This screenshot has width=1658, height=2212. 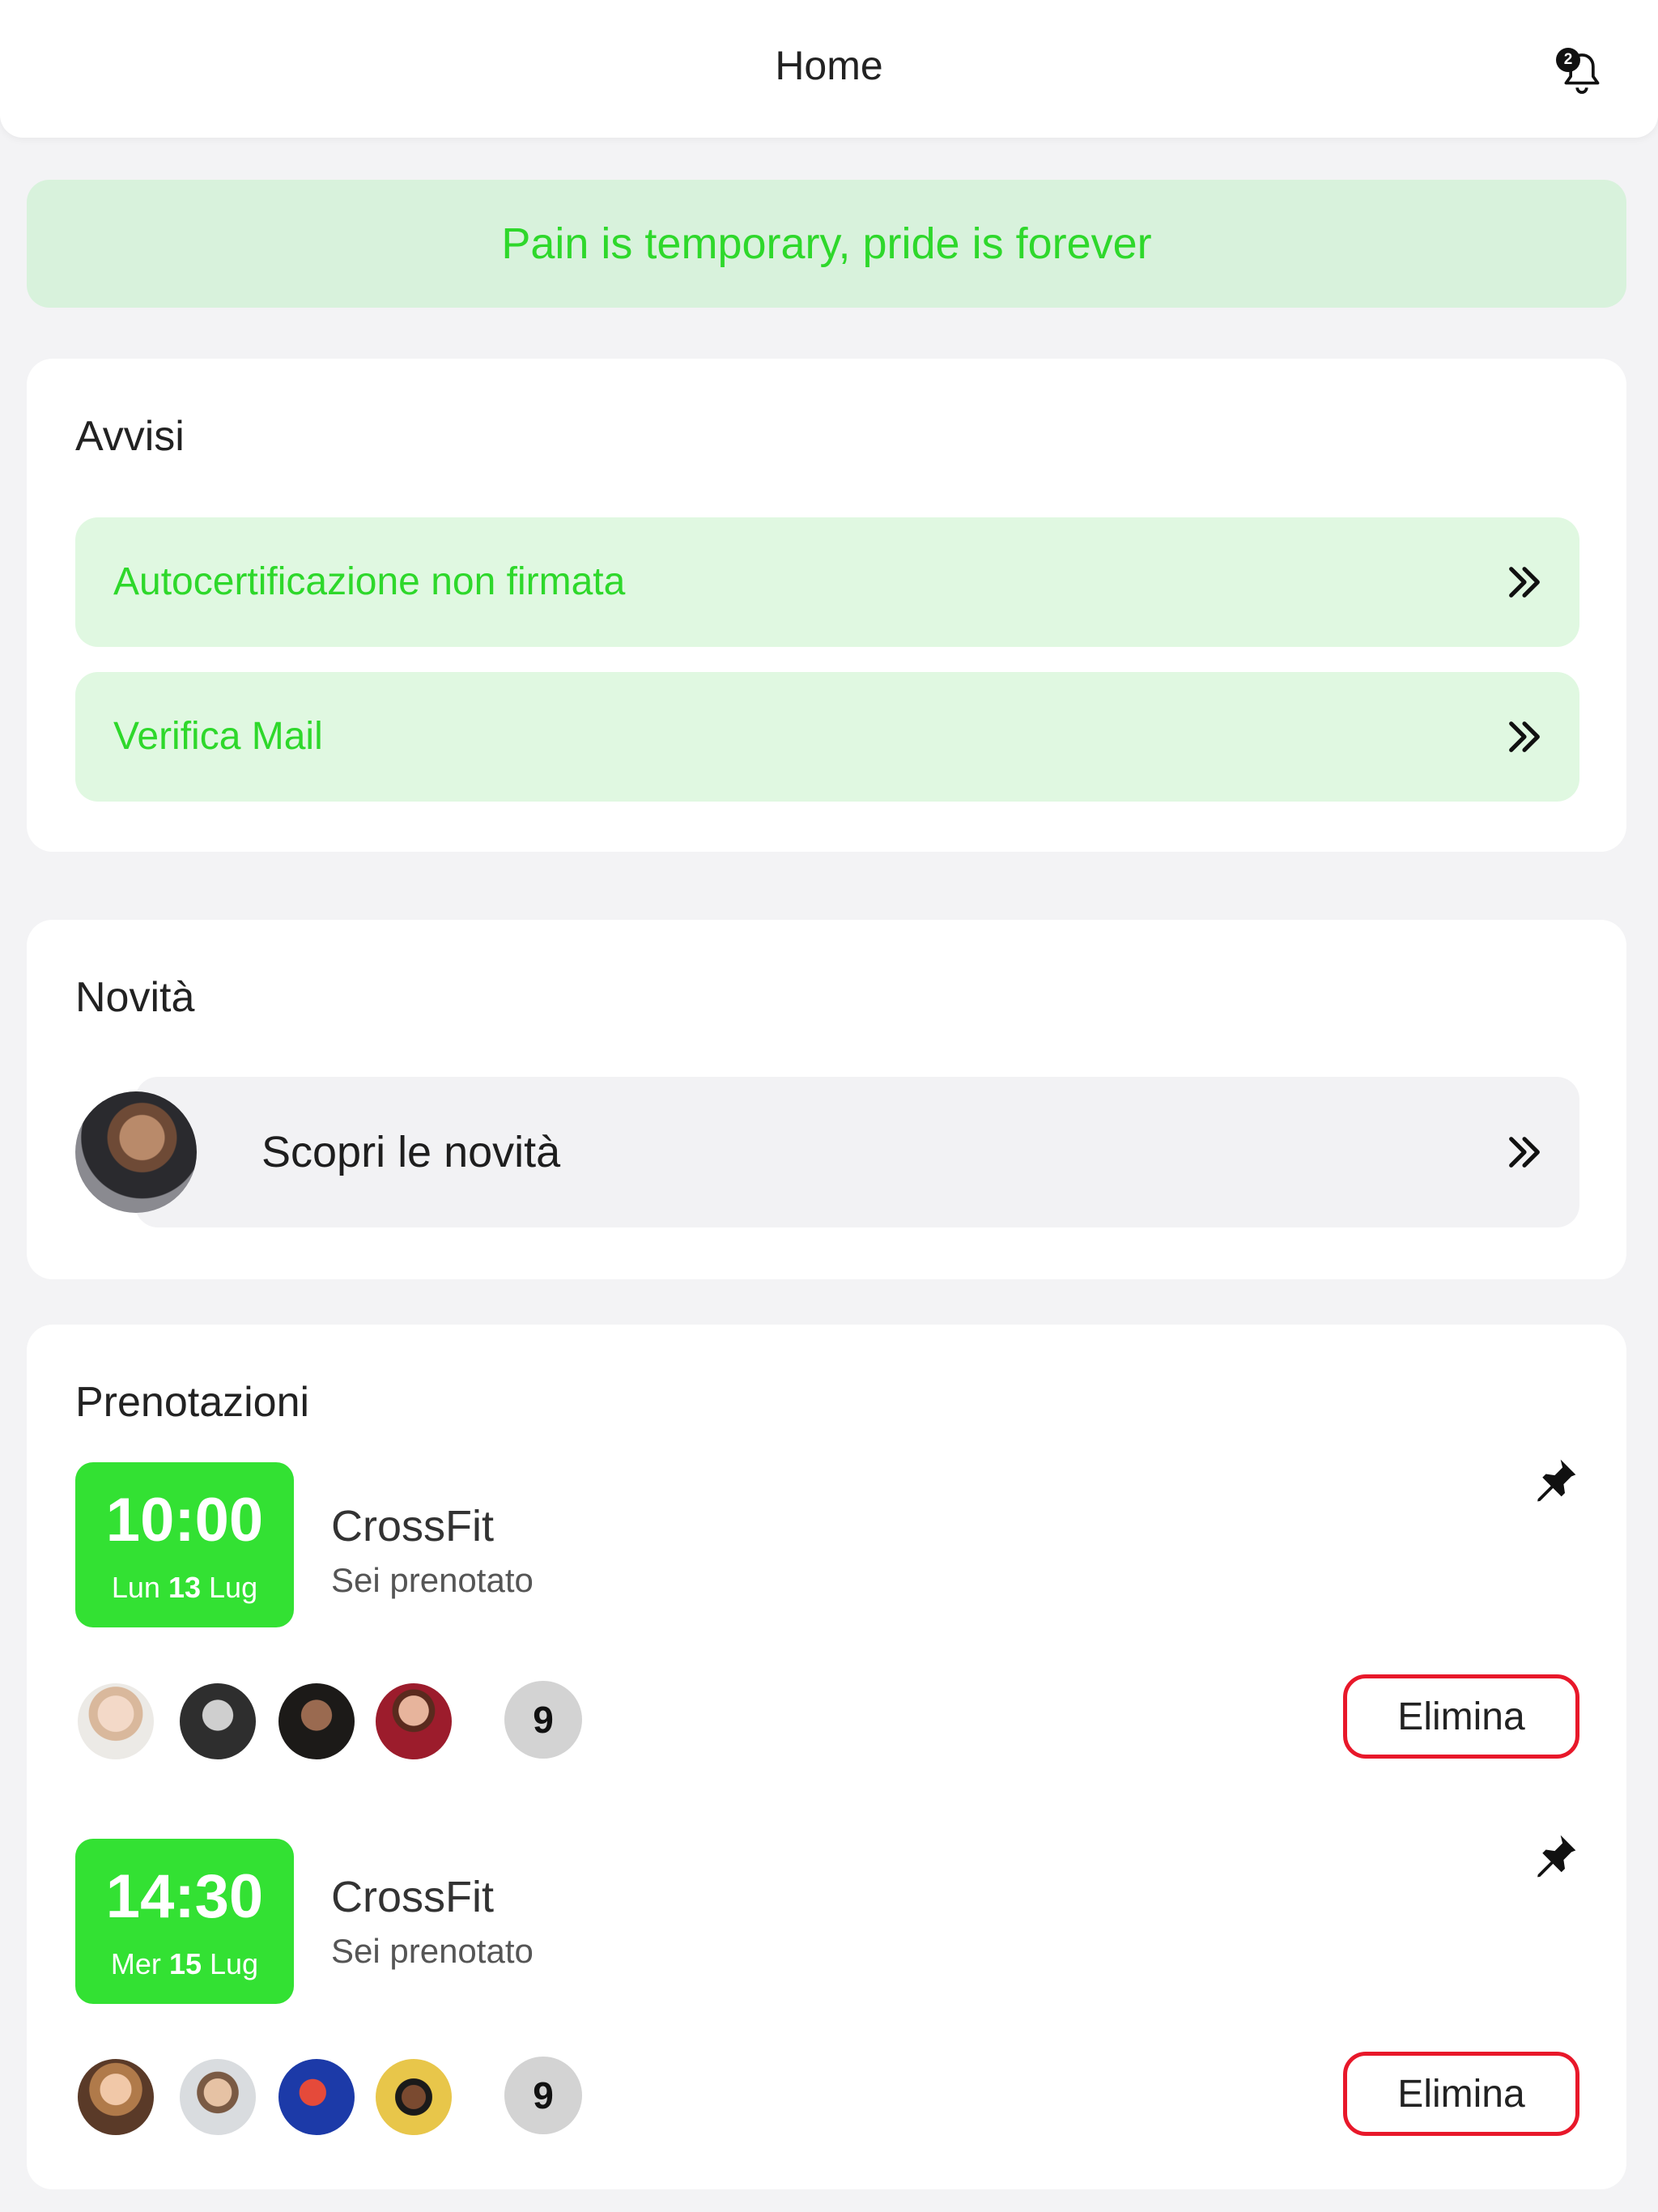 What do you see at coordinates (192, 1403) in the screenshot?
I see `bookings-title: Prenotazioni` at bounding box center [192, 1403].